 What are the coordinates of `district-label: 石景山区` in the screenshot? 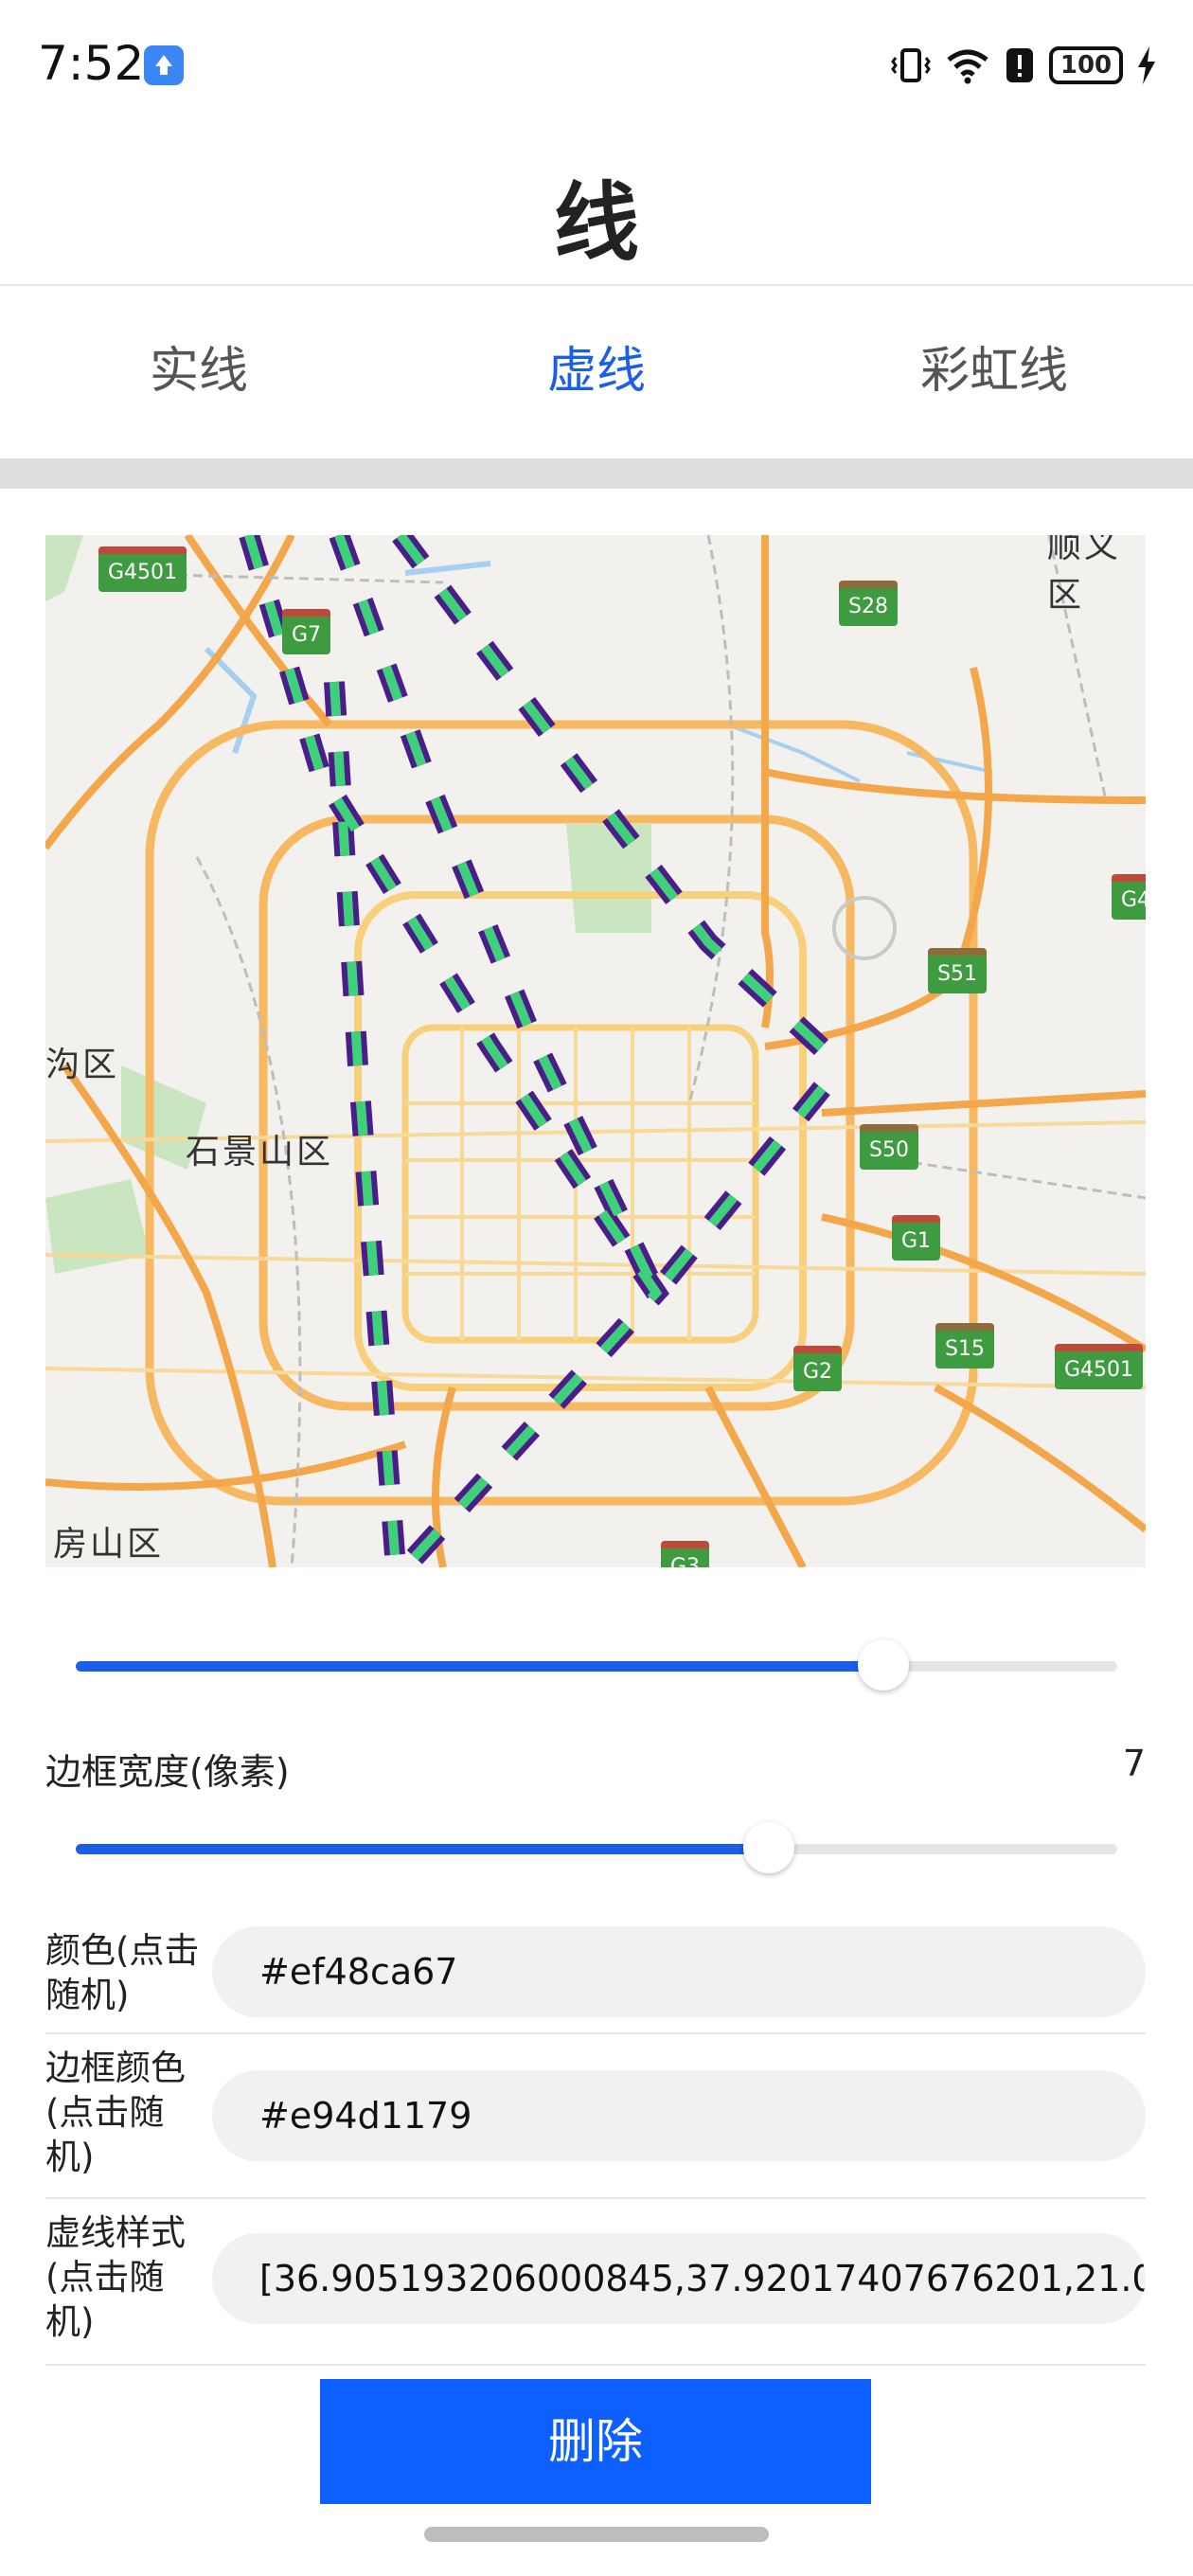 It's located at (260, 1152).